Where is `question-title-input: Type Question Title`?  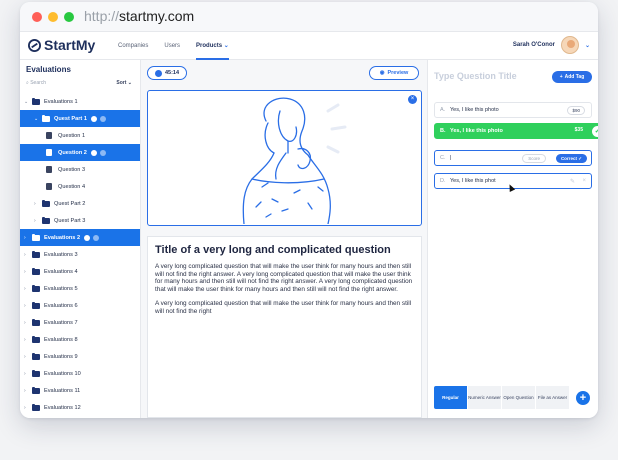
question-title-input: Type Question Title is located at coordinates (475, 76).